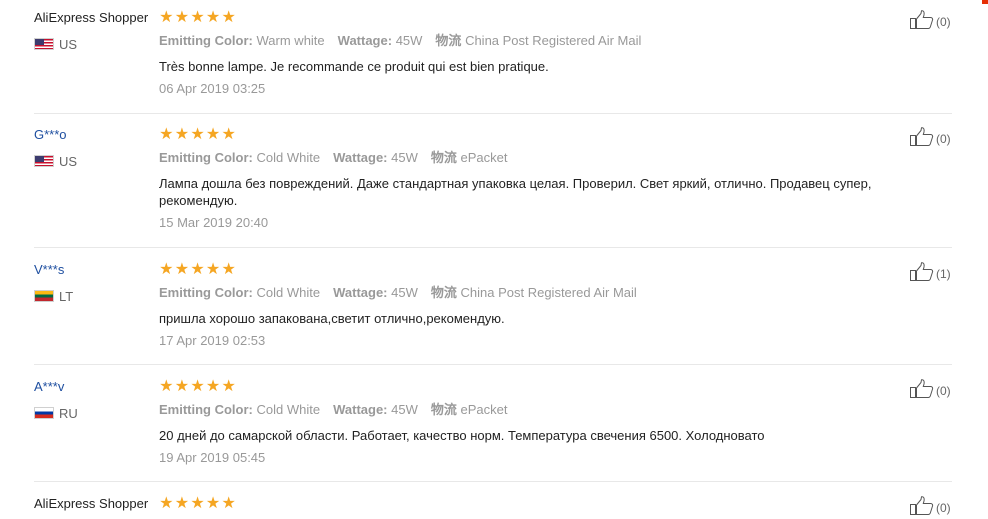 Image resolution: width=988 pixels, height=519 pixels. I want to click on country-code: US, so click(68, 44).